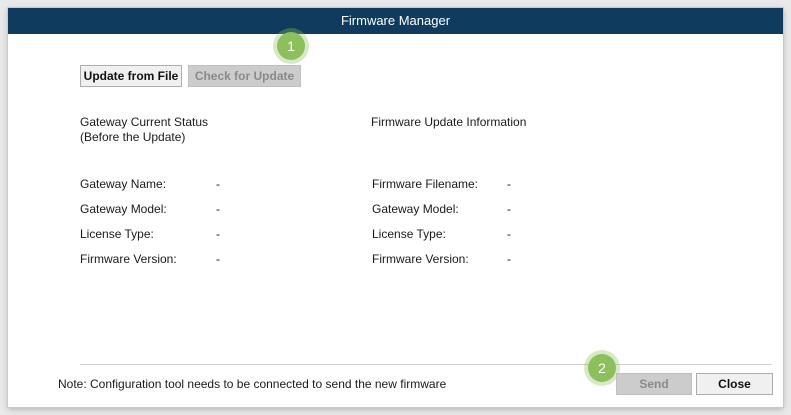 This screenshot has width=791, height=415. Describe the element at coordinates (425, 184) in the screenshot. I see `update-firmware-filename-label: Firmware Filename:` at that location.